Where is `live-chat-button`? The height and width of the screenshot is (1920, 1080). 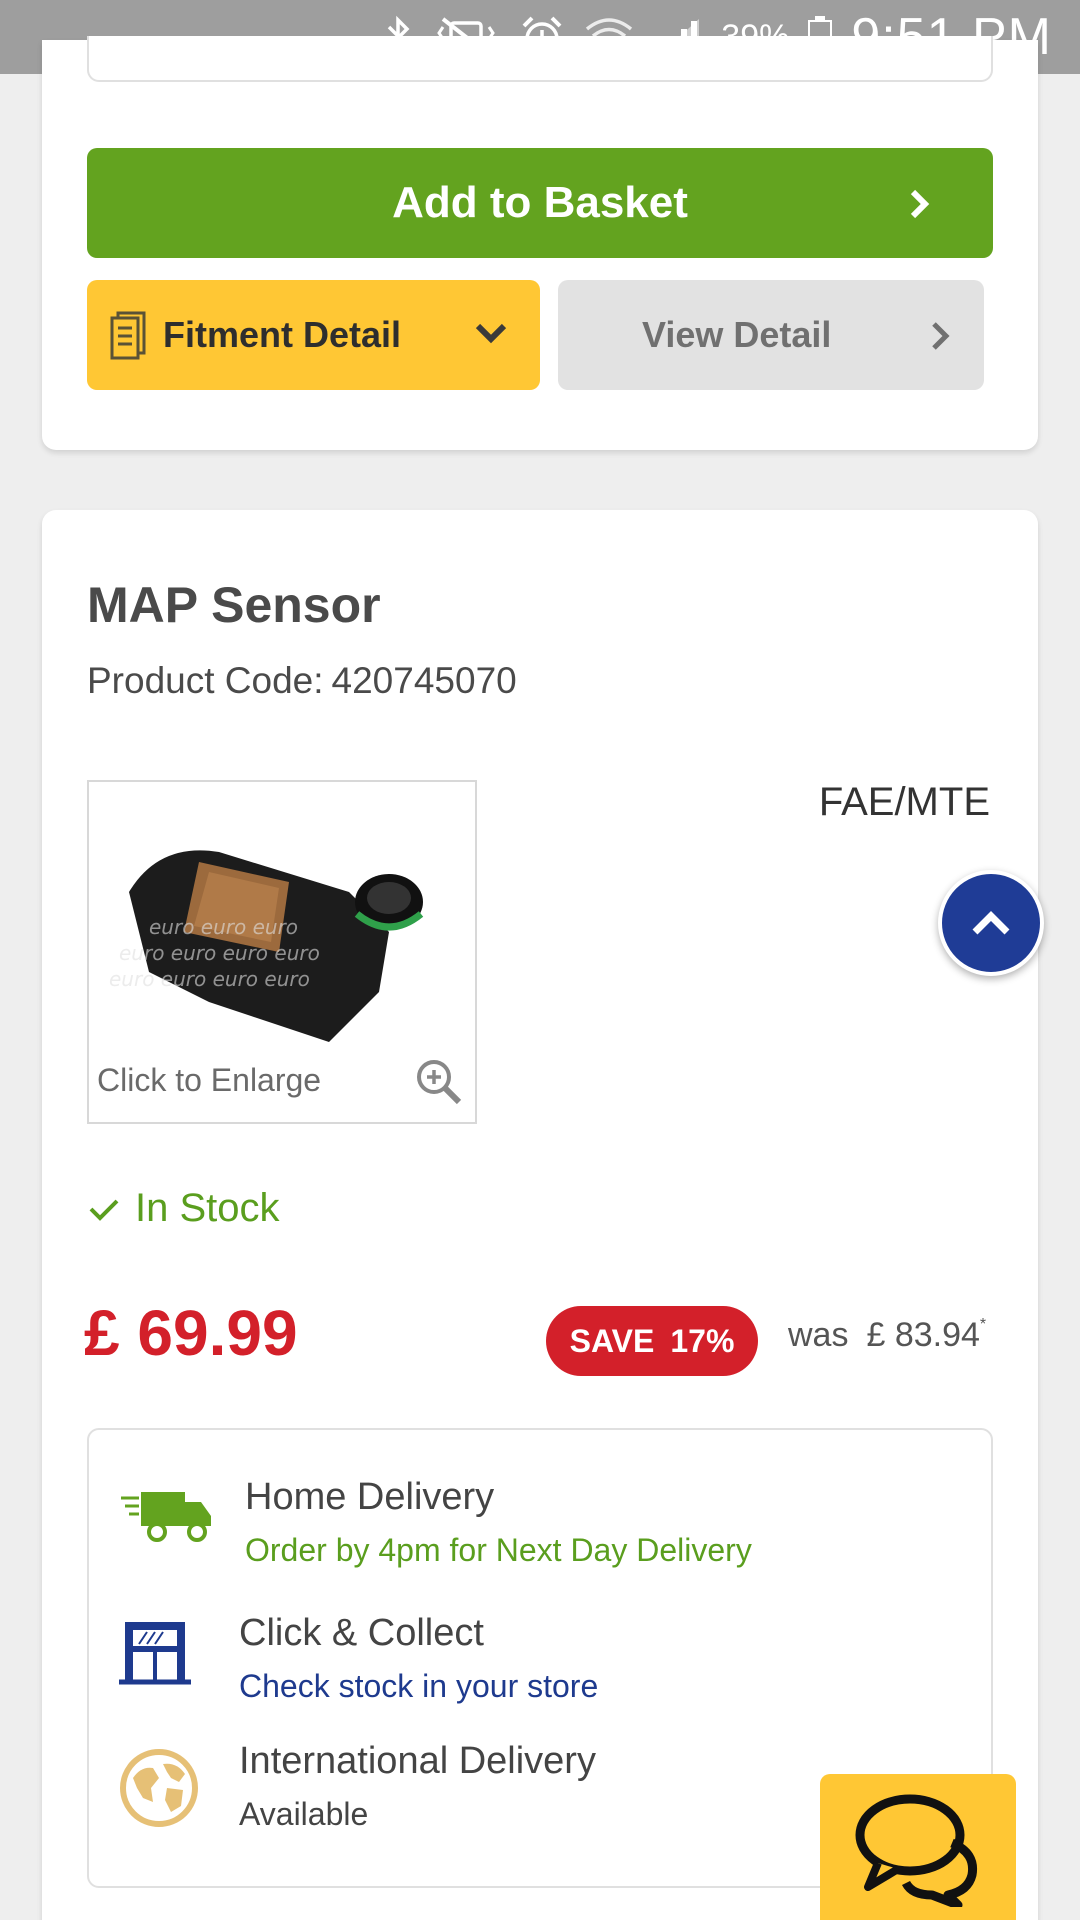
live-chat-button is located at coordinates (918, 1847).